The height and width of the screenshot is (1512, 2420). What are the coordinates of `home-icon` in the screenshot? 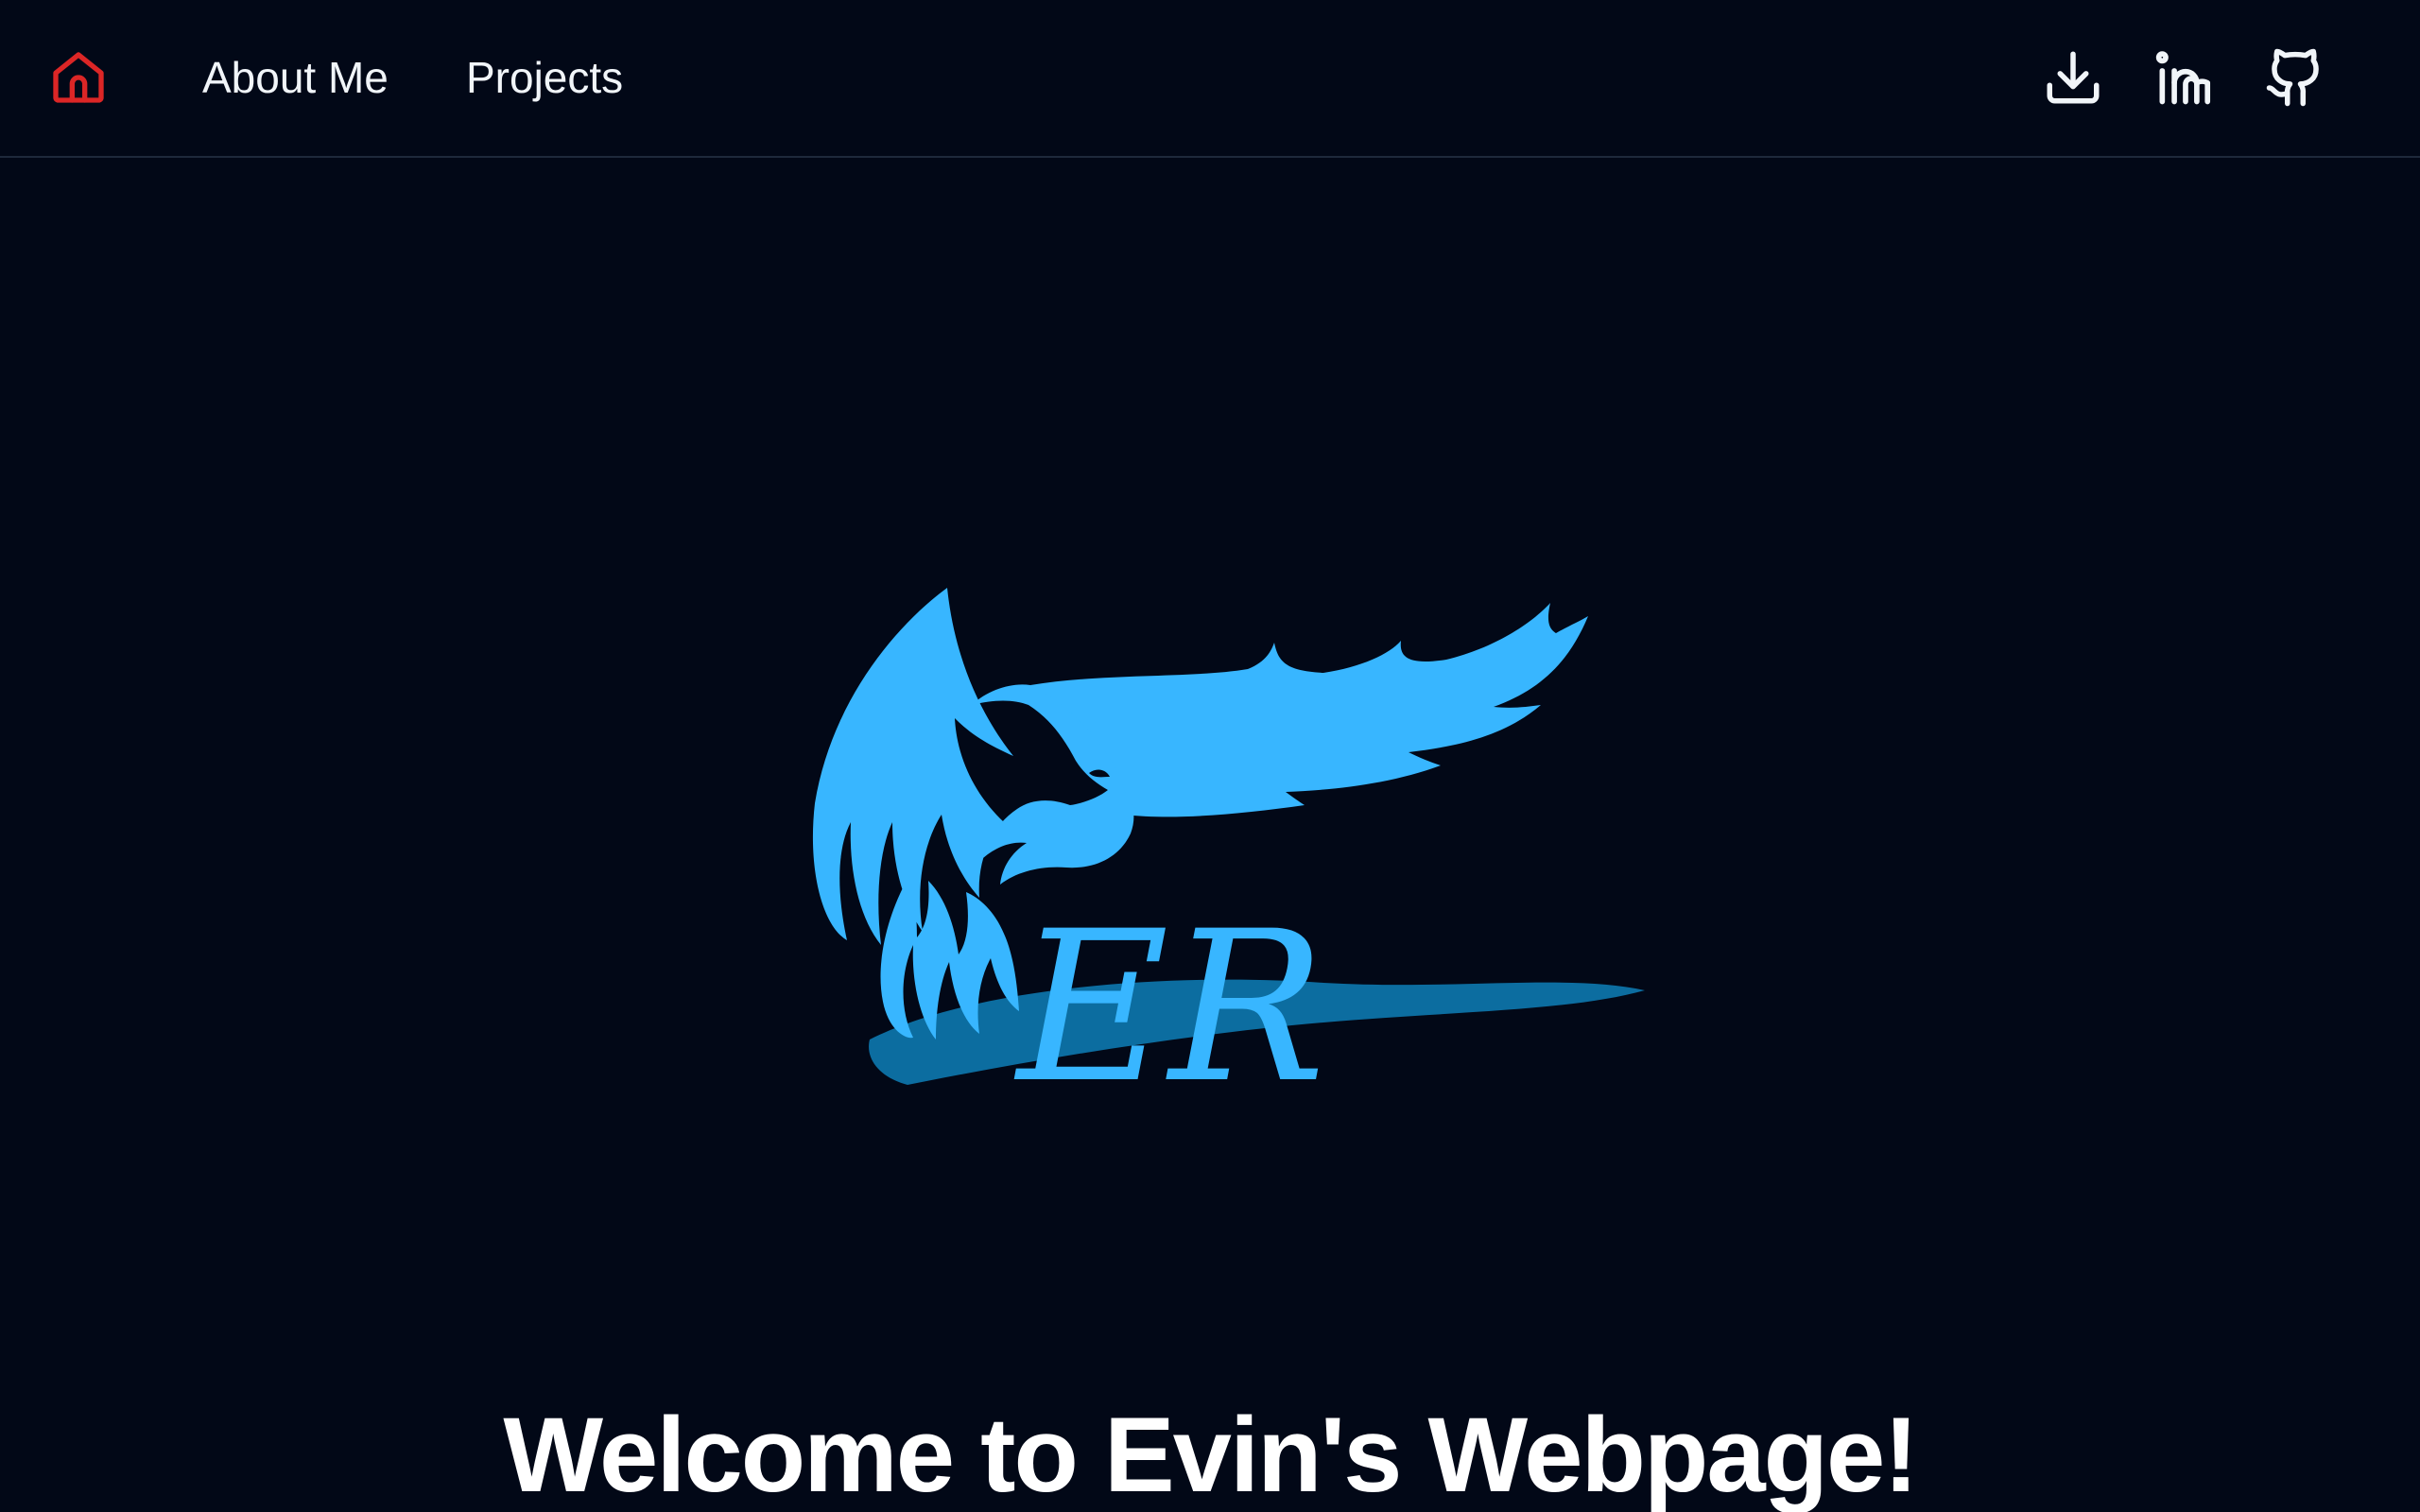 It's located at (79, 77).